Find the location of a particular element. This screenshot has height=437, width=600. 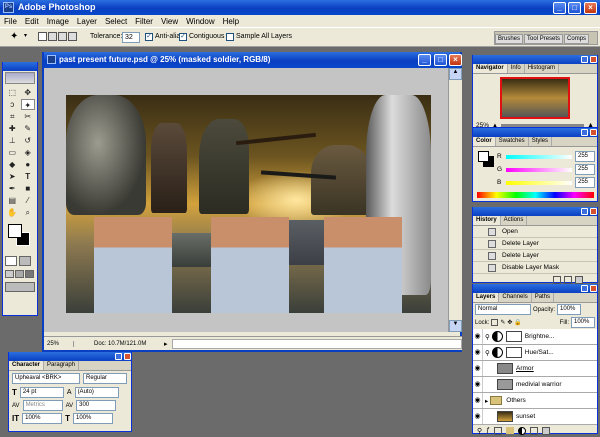

marquee-tool-icon: ⬚ is located at coordinates (12, 92).